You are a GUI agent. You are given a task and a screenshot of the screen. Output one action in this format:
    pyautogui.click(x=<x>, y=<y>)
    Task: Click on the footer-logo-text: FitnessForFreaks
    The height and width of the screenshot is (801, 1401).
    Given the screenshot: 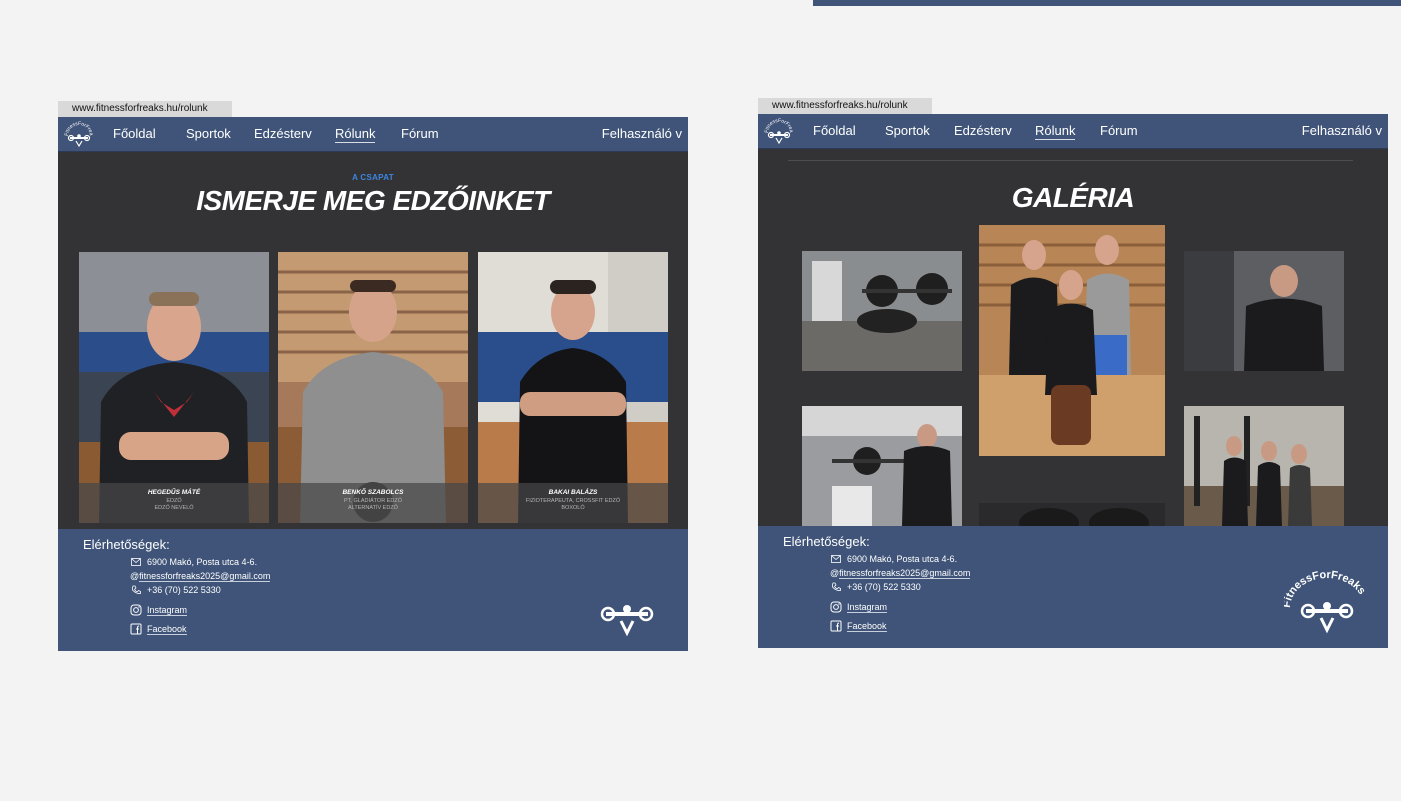 What is the action you would take?
    pyautogui.click(x=627, y=566)
    